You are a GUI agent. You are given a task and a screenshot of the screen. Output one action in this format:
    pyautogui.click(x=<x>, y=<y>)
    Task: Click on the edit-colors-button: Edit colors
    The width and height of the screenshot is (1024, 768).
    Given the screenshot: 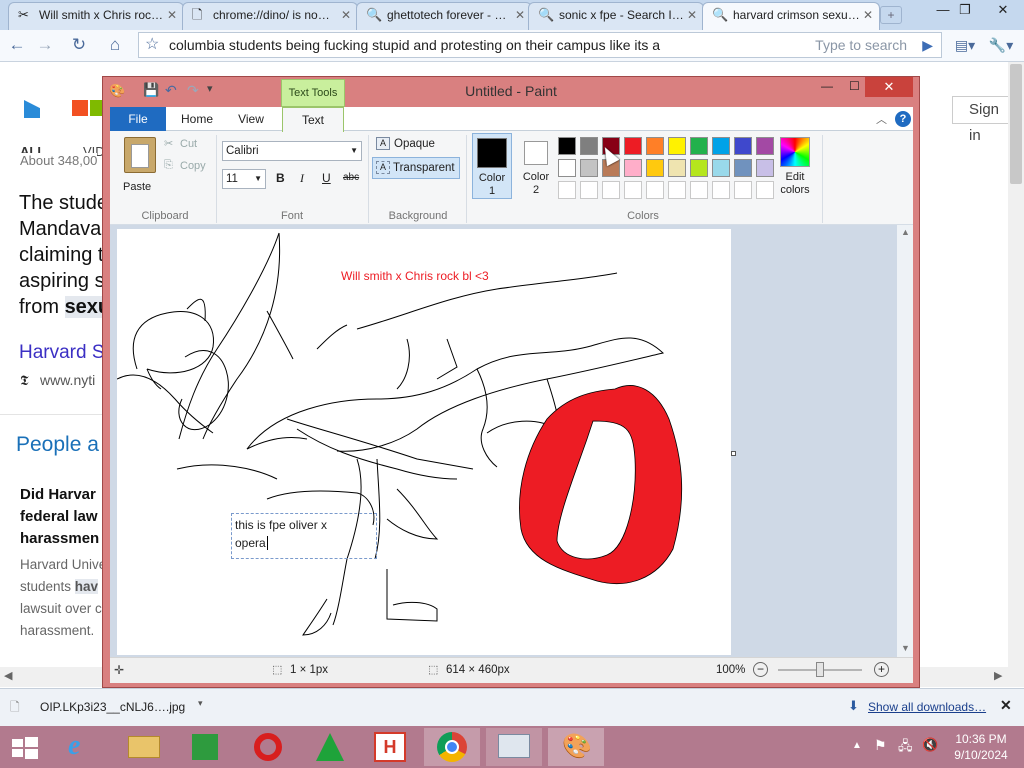 What is the action you would take?
    pyautogui.click(x=795, y=184)
    